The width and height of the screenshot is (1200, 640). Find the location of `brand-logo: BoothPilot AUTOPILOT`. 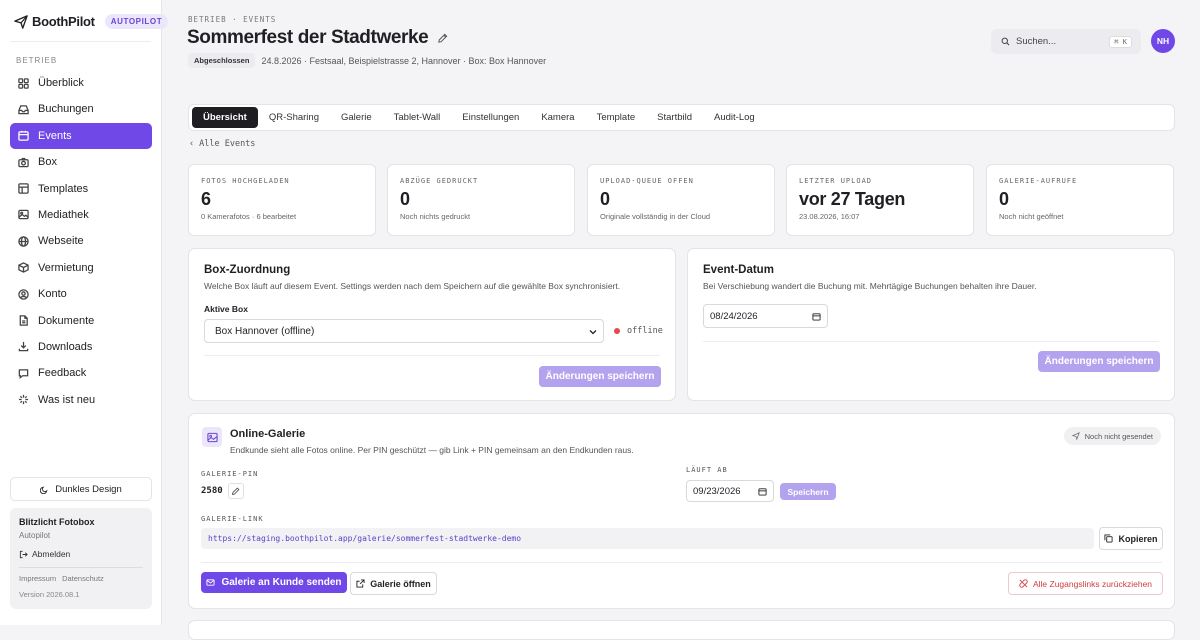

brand-logo: BoothPilot AUTOPILOT is located at coordinates (91, 21).